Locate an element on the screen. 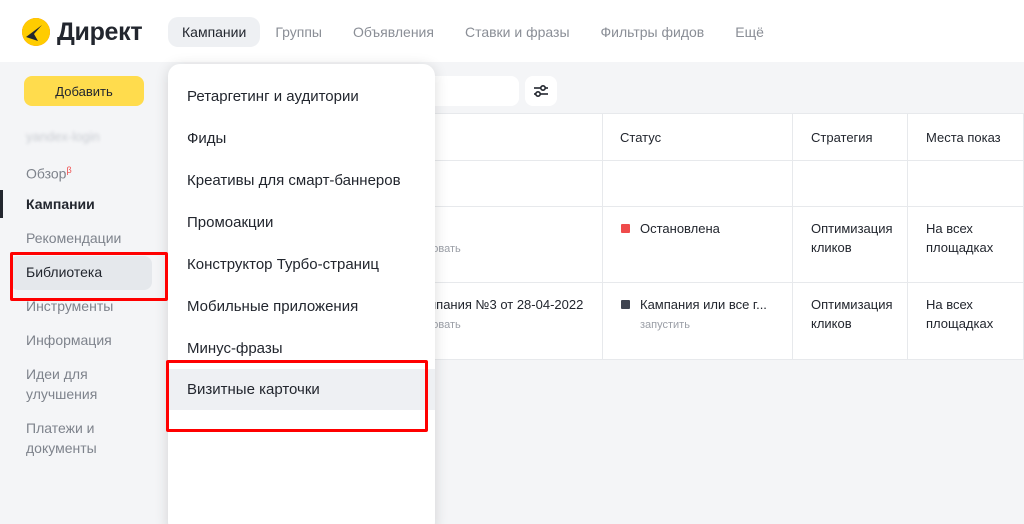  menu-item-mobile-apps: Мобильные приложения is located at coordinates (301, 306).